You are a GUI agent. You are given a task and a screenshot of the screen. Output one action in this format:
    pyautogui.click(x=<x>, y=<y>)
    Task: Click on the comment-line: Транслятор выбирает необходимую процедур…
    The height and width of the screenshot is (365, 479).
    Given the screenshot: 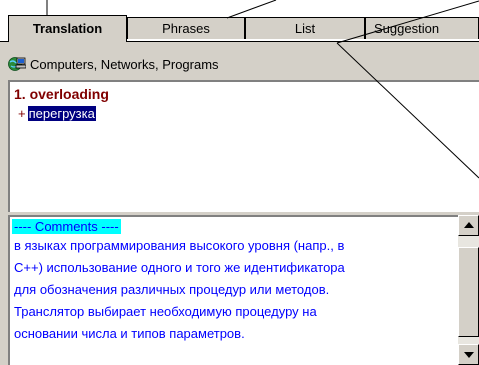 What is the action you would take?
    pyautogui.click(x=165, y=311)
    